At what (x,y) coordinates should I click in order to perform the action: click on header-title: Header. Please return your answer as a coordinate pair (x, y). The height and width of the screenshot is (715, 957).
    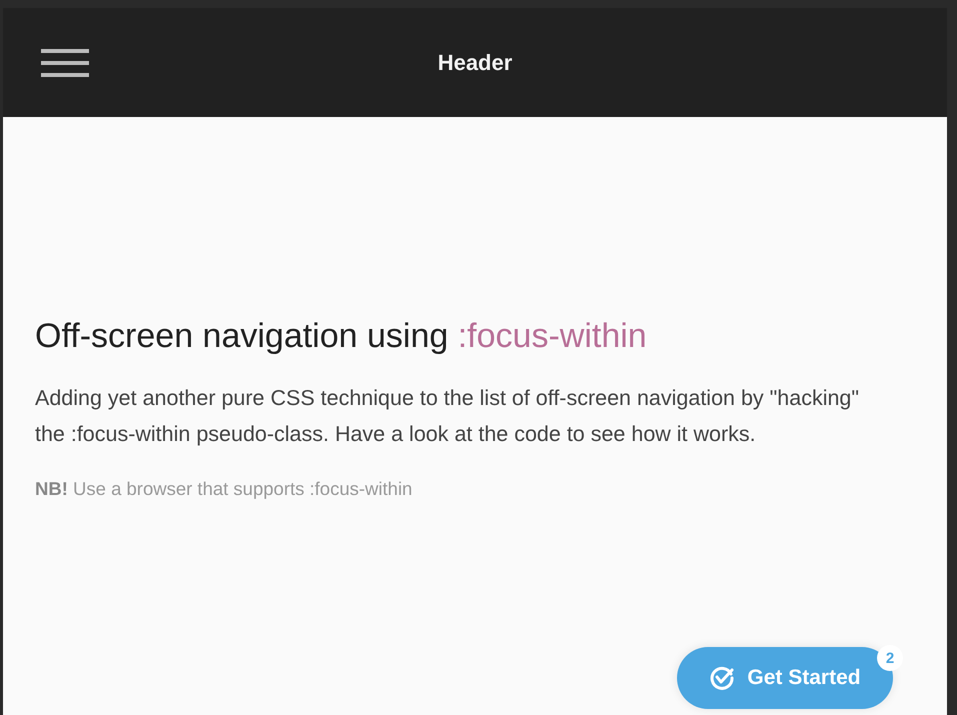
    Looking at the image, I should click on (475, 63).